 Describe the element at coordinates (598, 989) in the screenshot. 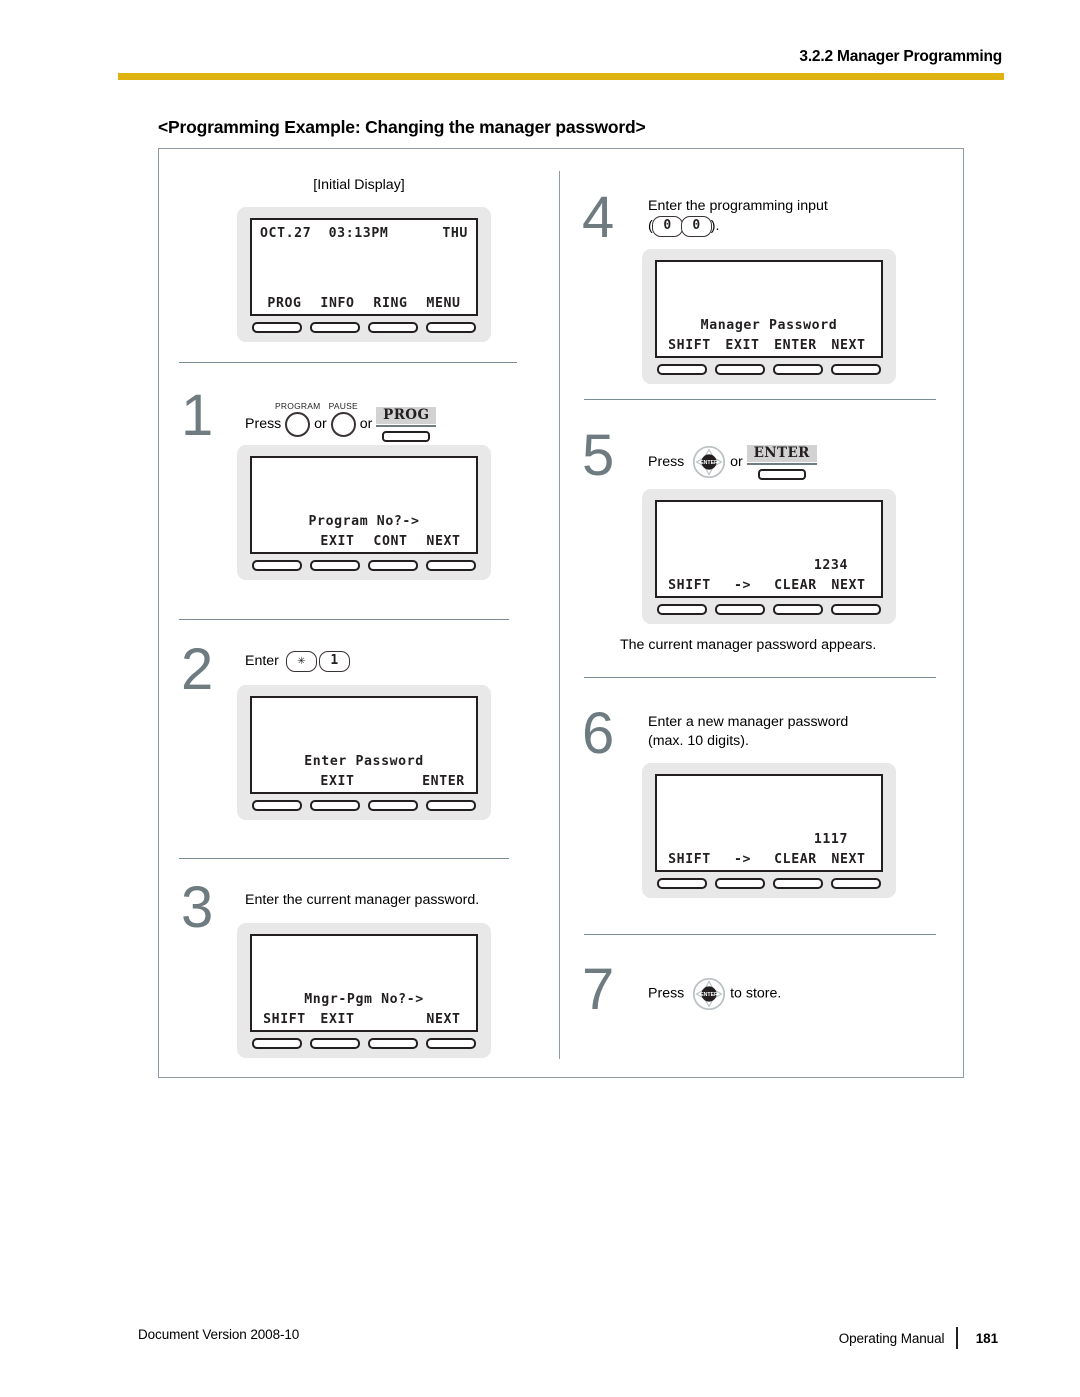

I see `step-number: 7` at that location.